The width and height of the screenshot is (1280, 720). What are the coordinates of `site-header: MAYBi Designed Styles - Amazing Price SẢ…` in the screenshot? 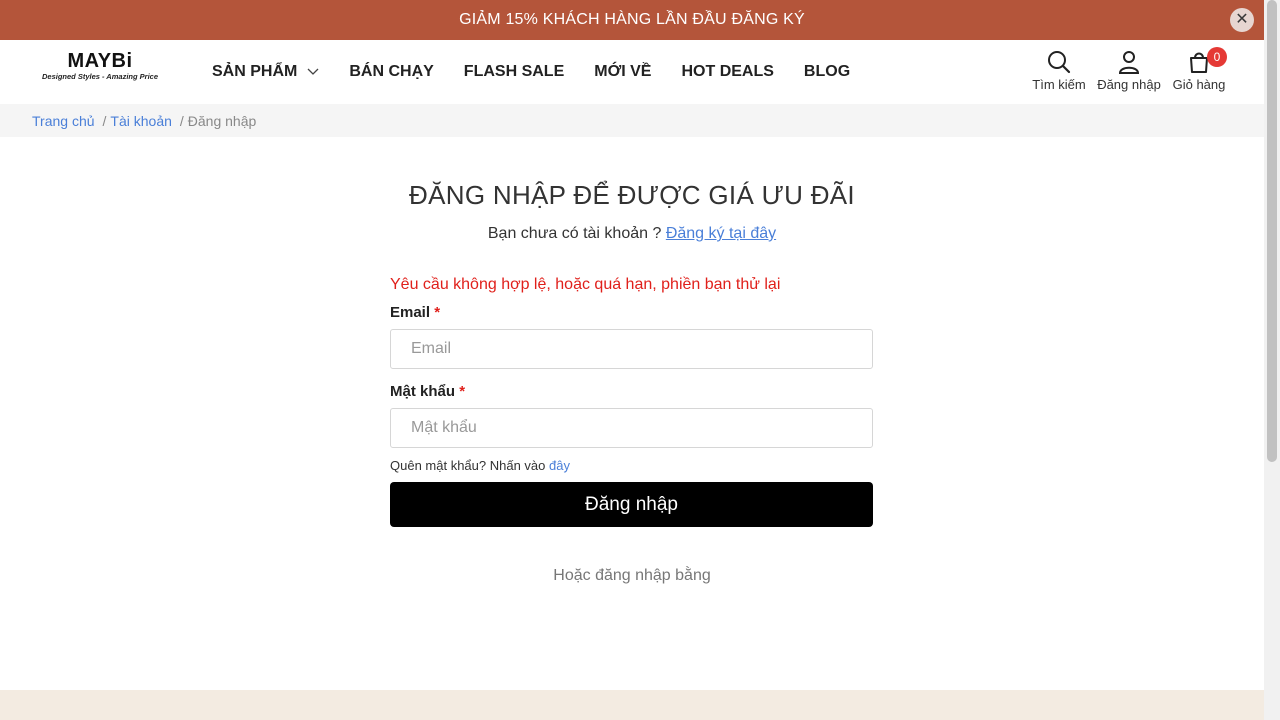 It's located at (632, 72).